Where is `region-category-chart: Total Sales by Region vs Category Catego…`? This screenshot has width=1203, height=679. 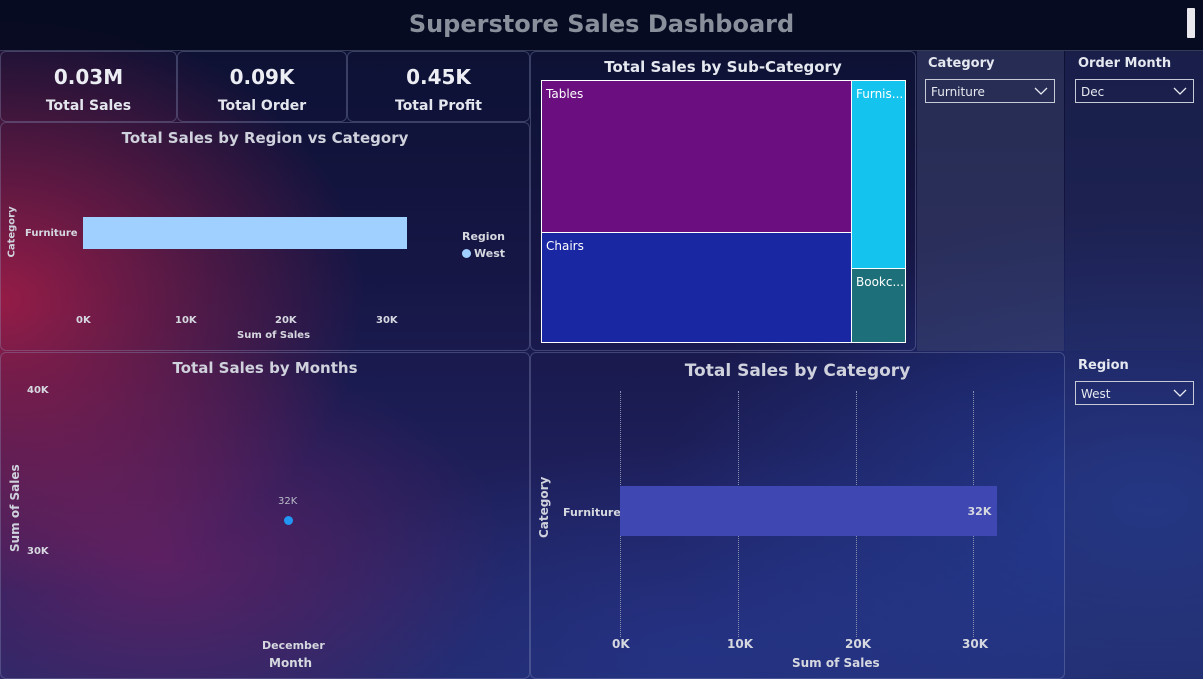
region-category-chart: Total Sales by Region vs Category Catego… is located at coordinates (265, 236).